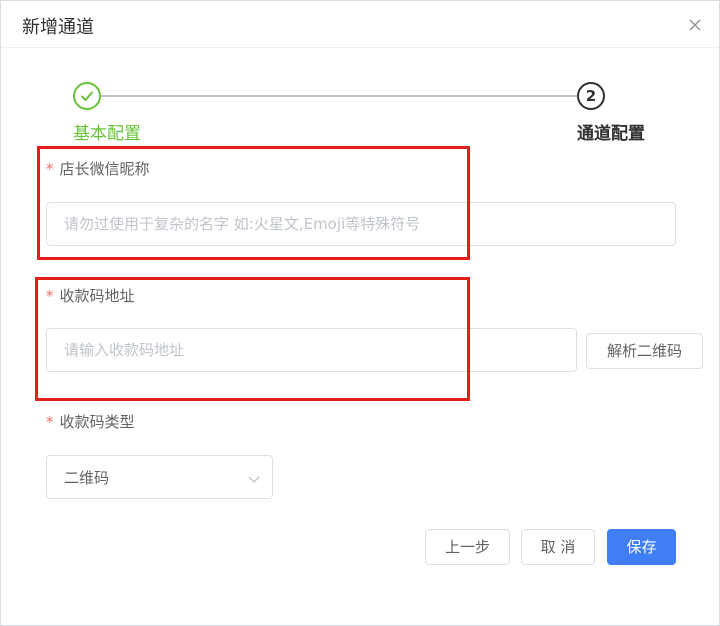 This screenshot has width=720, height=626. Describe the element at coordinates (58, 27) in the screenshot. I see `dialog-title: 新增通道` at that location.